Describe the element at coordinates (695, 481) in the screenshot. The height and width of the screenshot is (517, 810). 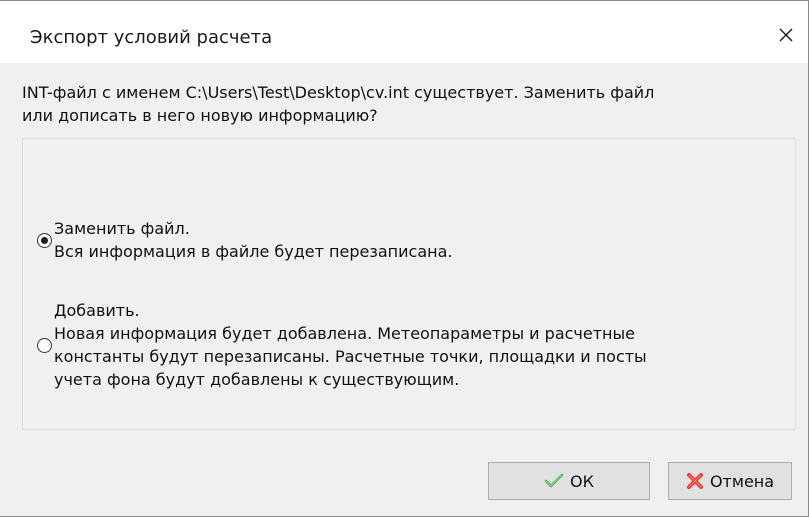
I see `cross-icon` at that location.